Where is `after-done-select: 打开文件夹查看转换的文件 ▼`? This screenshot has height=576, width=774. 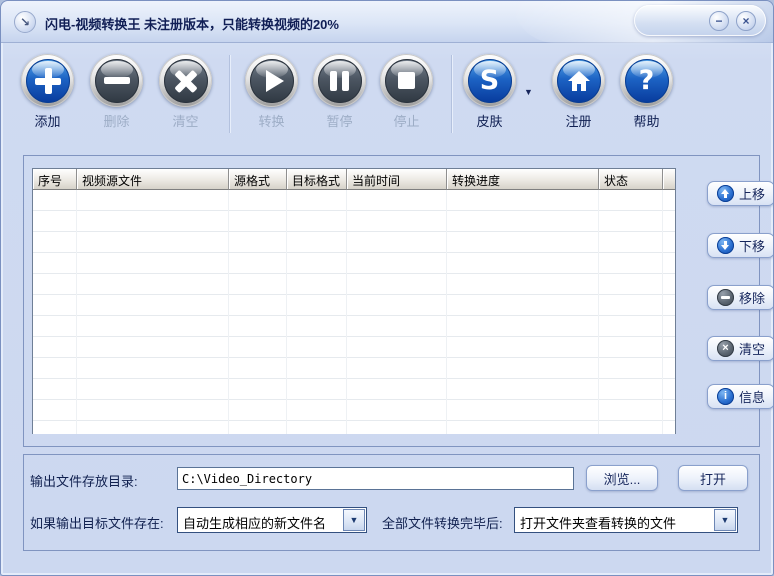
after-done-select: 打开文件夹查看转换的文件 ▼ is located at coordinates (626, 520).